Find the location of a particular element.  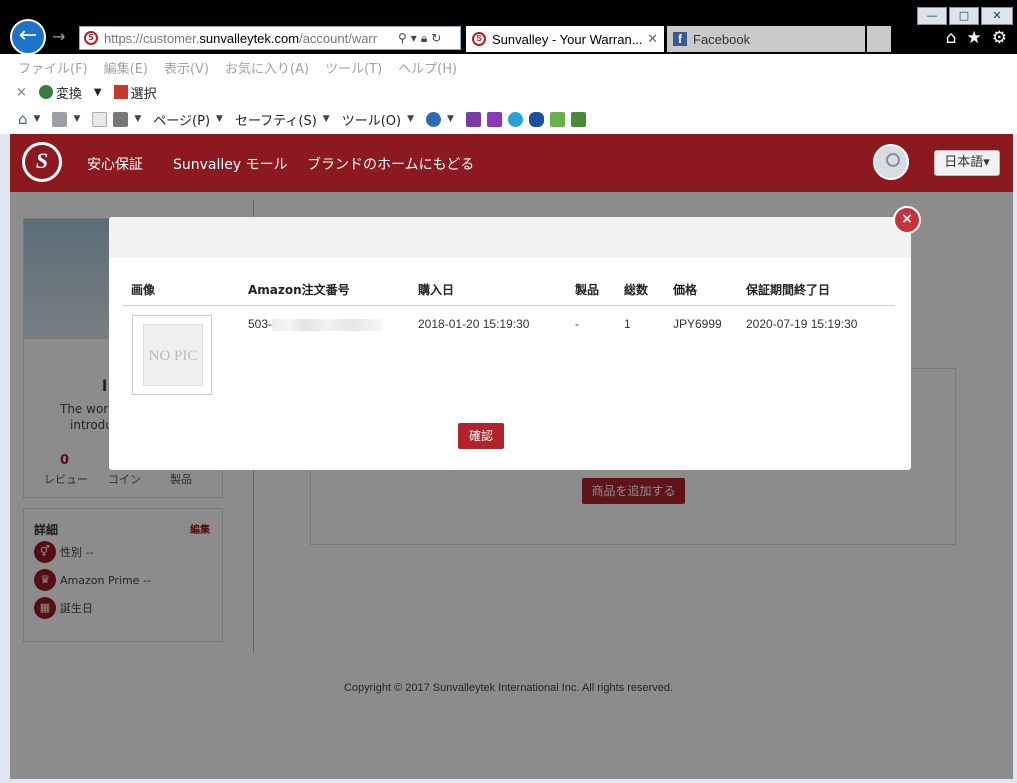

maximize-button: □ is located at coordinates (964, 16).